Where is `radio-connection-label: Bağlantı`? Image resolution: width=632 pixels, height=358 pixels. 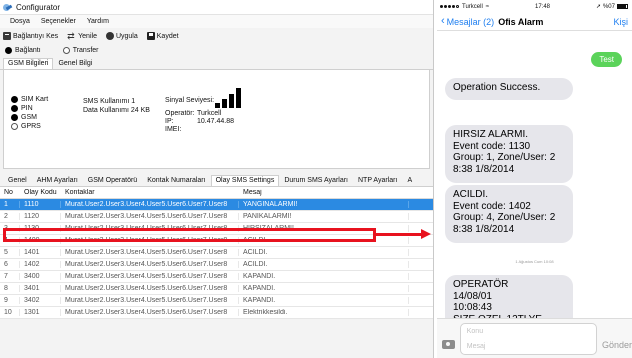
radio-connection-label: Bağlantı is located at coordinates (28, 50).